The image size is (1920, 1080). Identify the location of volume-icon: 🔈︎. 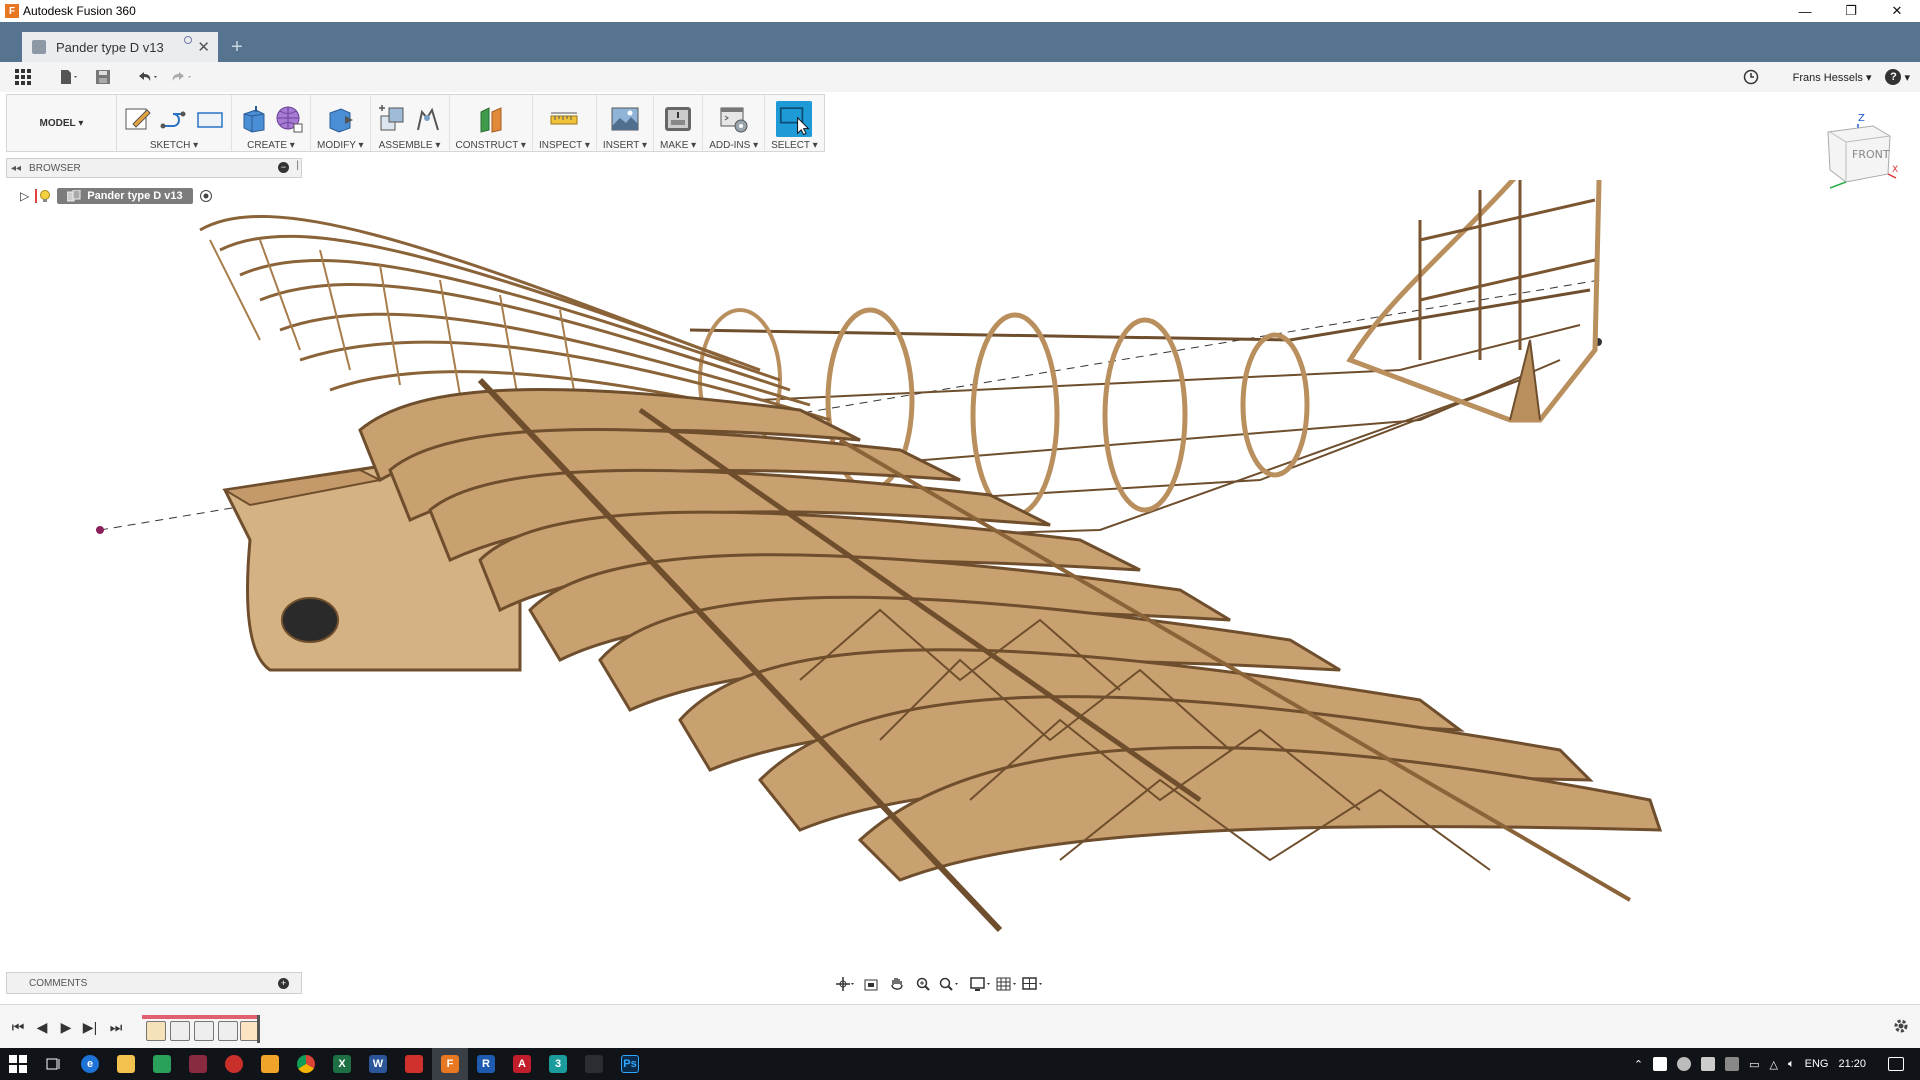
(1791, 1064).